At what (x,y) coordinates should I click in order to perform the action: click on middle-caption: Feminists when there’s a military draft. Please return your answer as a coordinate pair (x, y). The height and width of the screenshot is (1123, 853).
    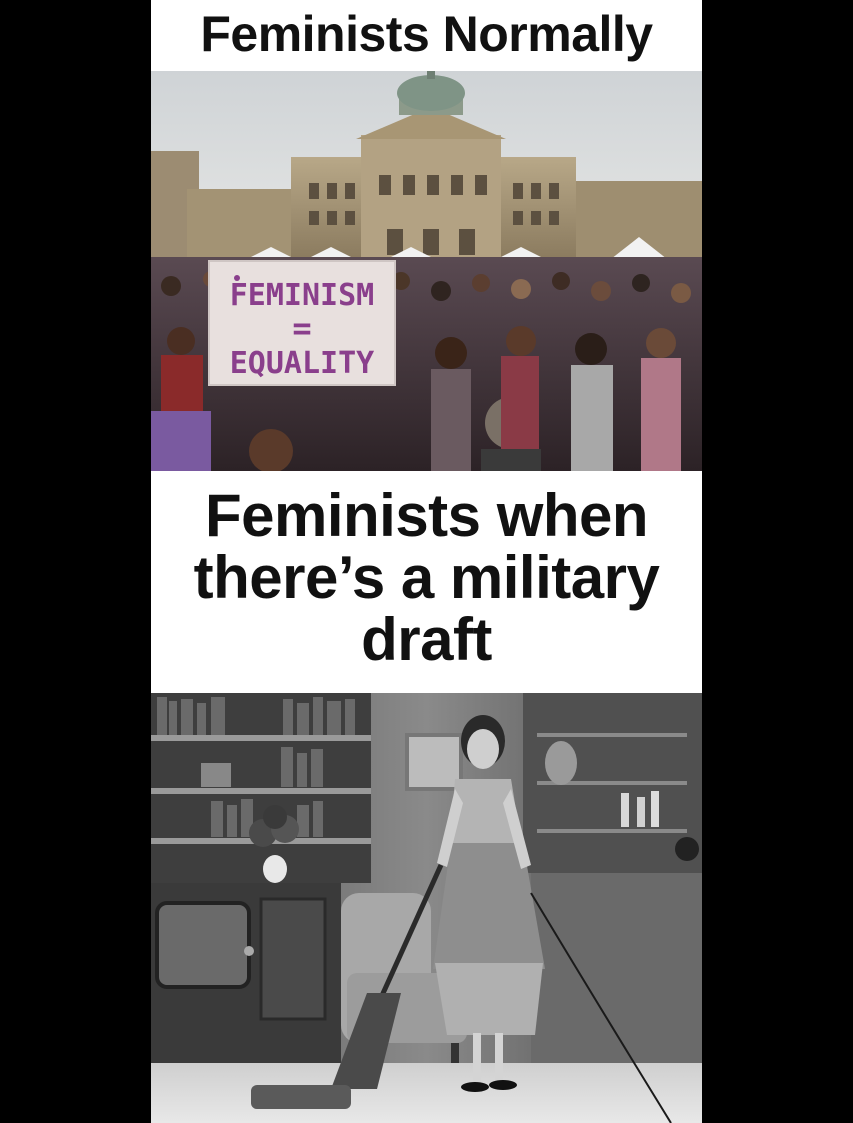
    Looking at the image, I should click on (426, 582).